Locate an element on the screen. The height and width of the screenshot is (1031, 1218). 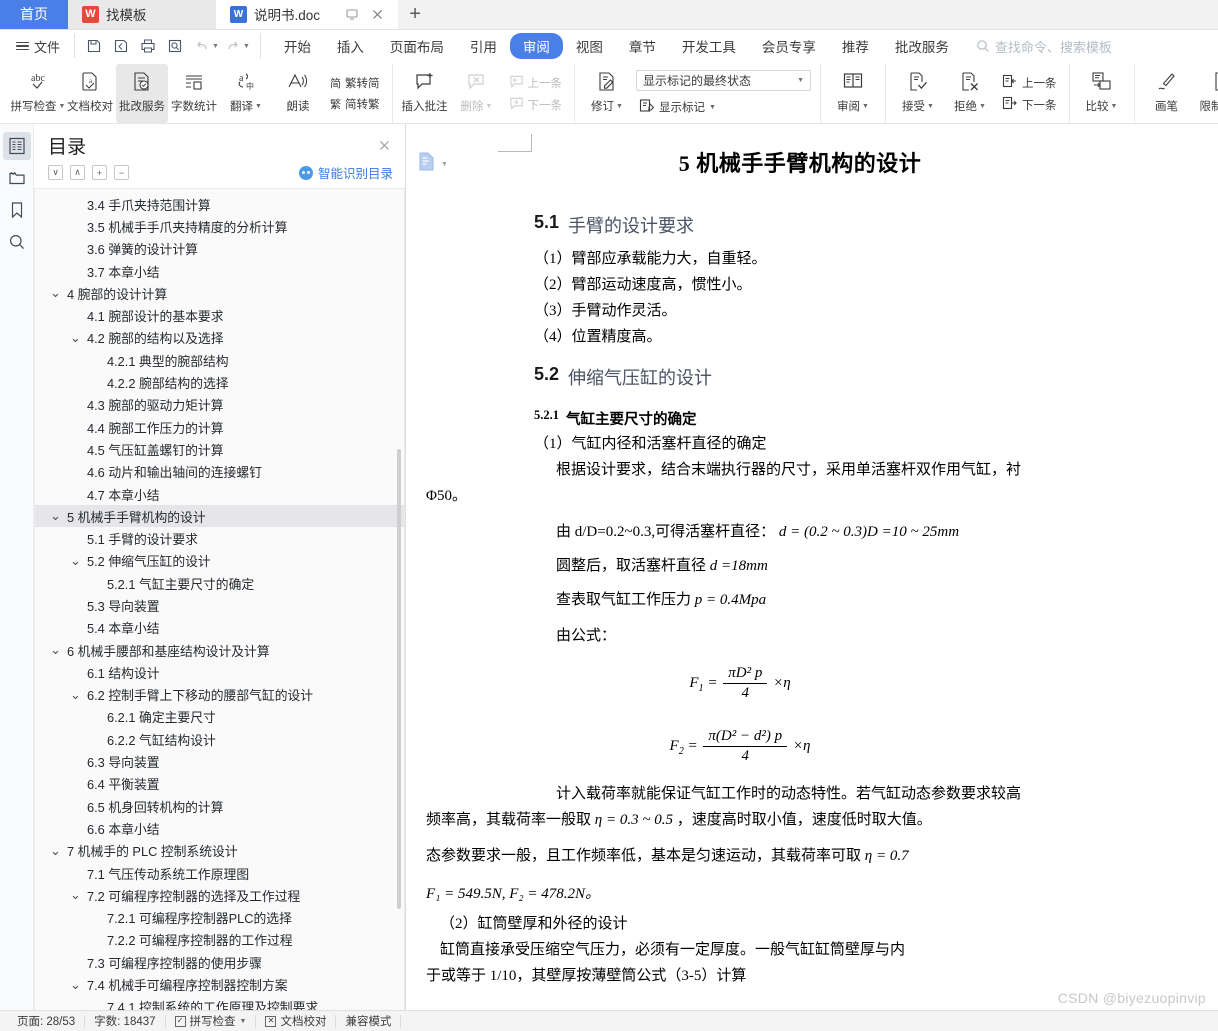
toc-item: 6.3 导向装置 is located at coordinates (219, 761).